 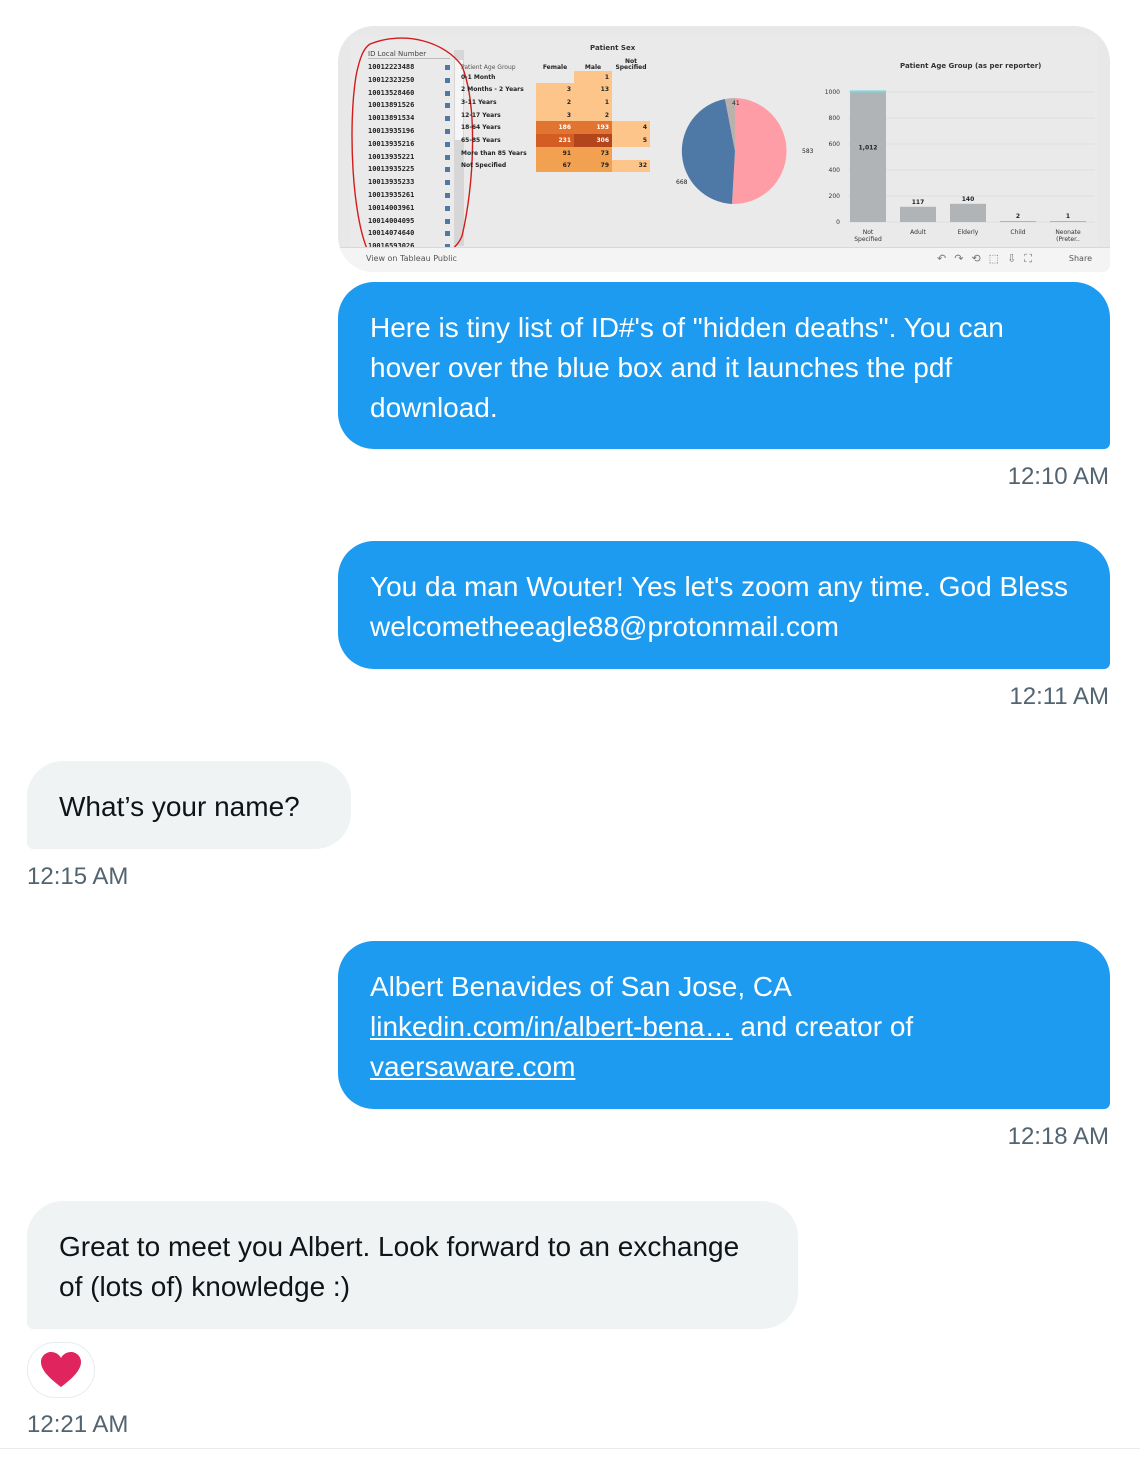 I want to click on reaction-badge, so click(x=61, y=1370).